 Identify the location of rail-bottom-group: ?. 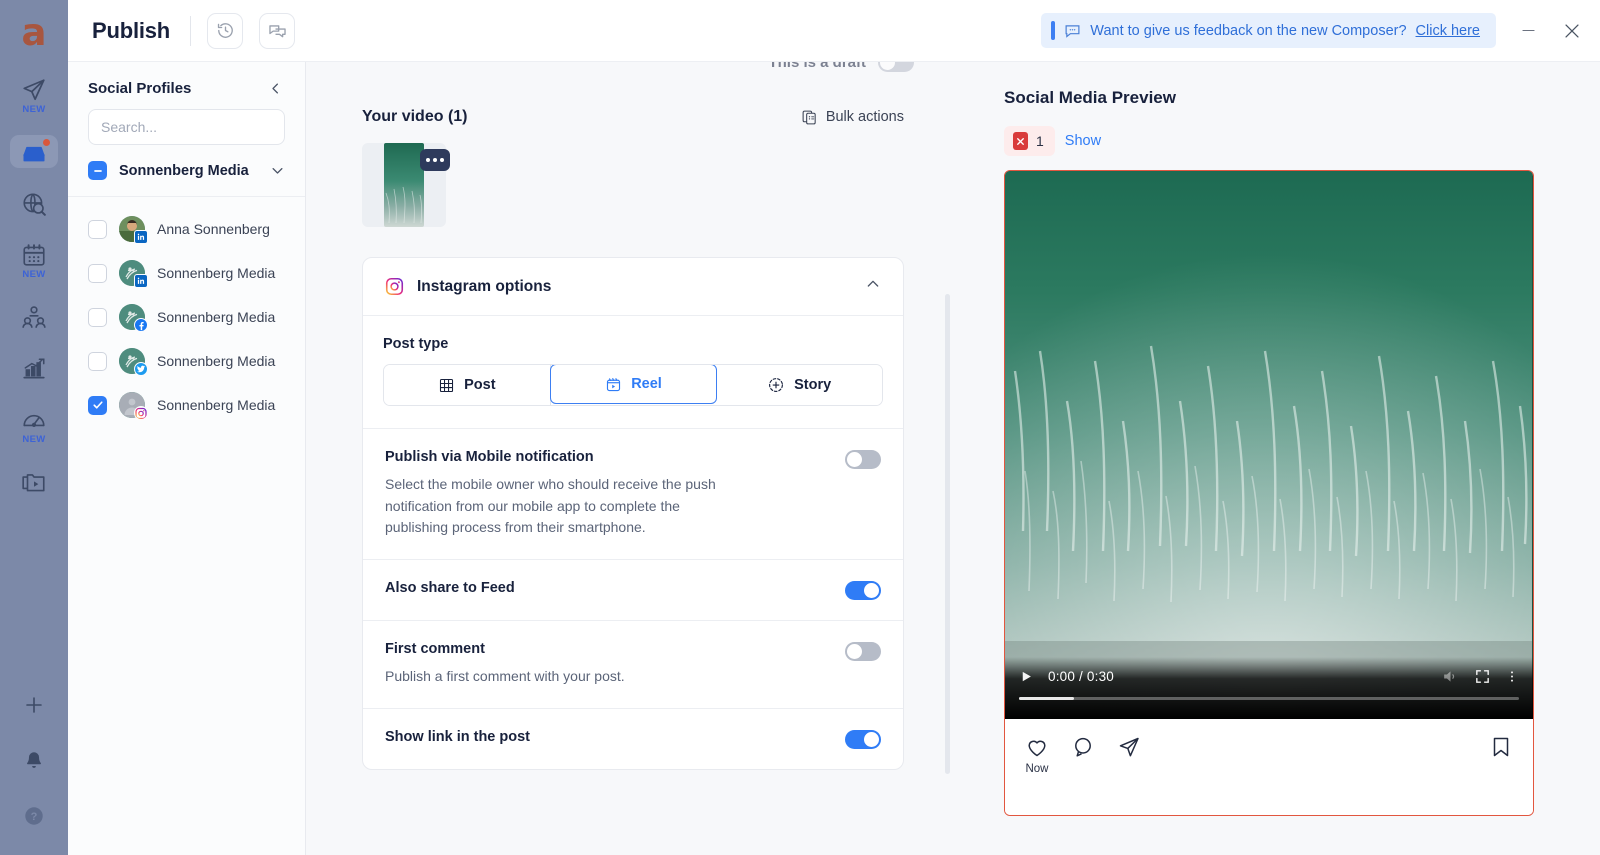
(34, 771).